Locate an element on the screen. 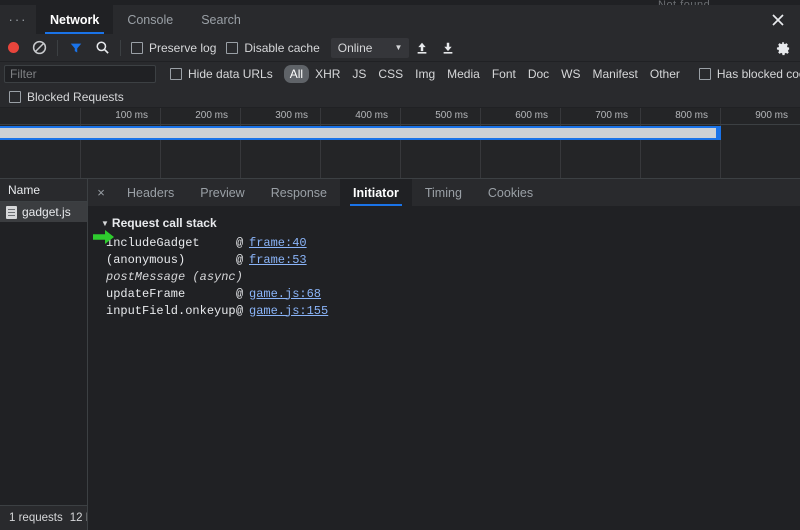 This screenshot has height=530, width=800. throttling-select: Online ▼ is located at coordinates (370, 47).